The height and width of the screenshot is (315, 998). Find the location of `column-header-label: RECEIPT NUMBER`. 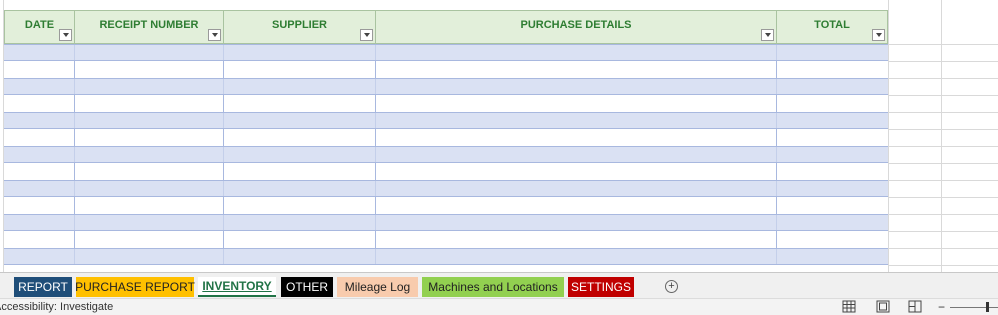

column-header-label: RECEIPT NUMBER is located at coordinates (149, 25).